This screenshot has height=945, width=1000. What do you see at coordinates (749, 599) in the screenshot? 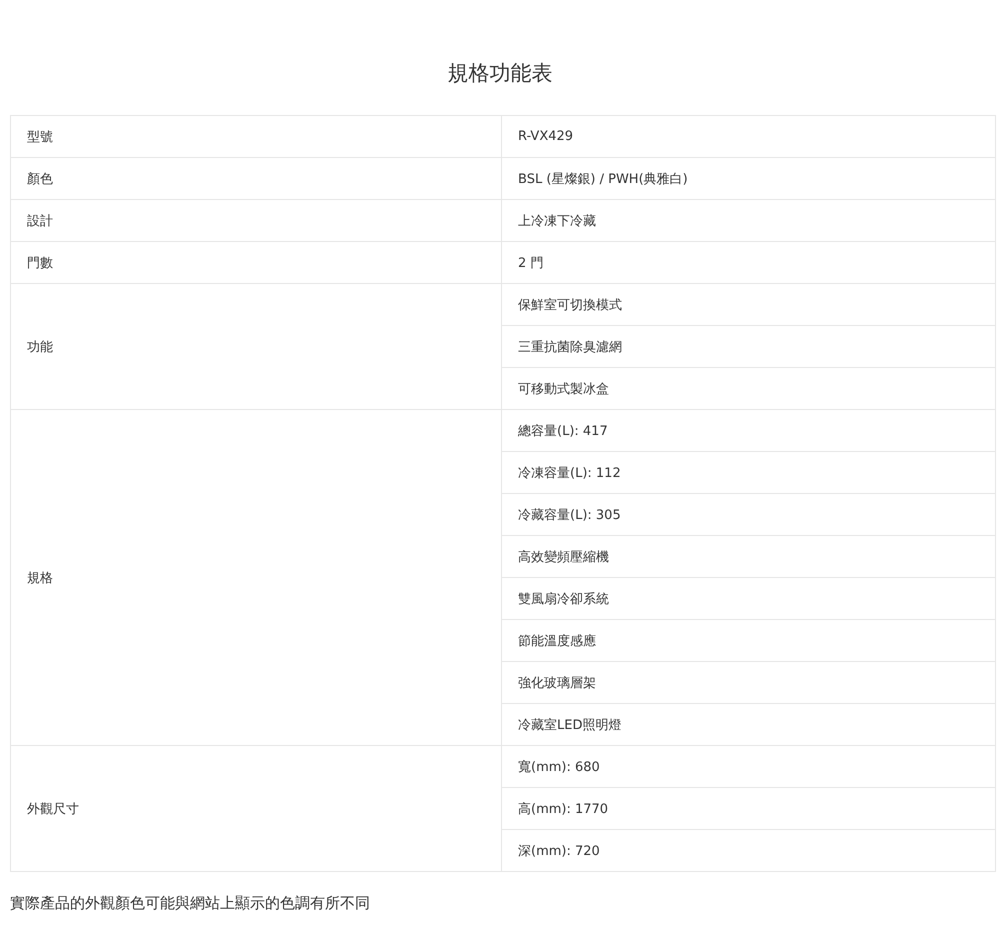
I see `table-cell: 雙風扇冷卻系統` at bounding box center [749, 599].